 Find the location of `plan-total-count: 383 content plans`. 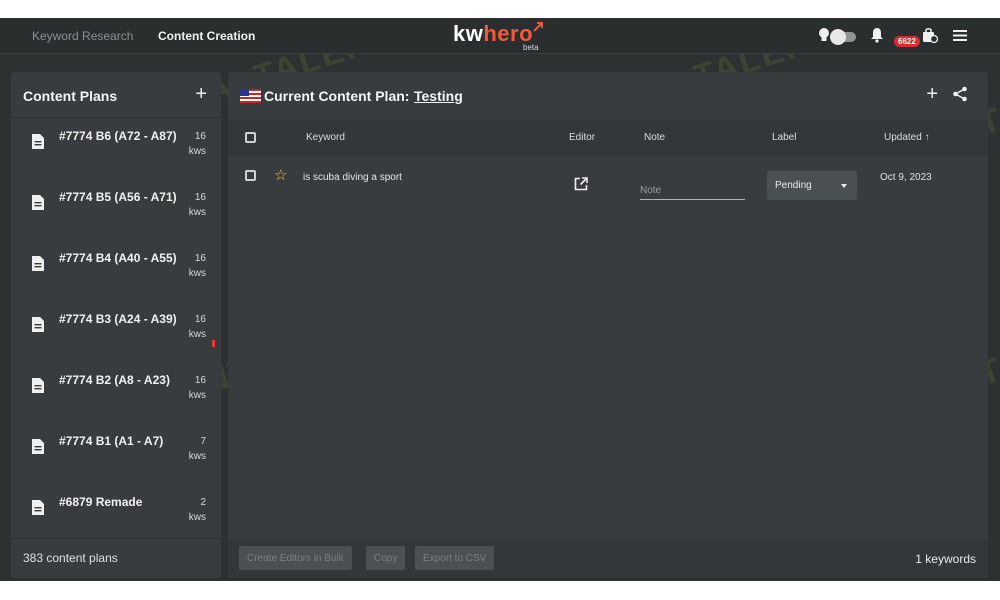

plan-total-count: 383 content plans is located at coordinates (70, 558).